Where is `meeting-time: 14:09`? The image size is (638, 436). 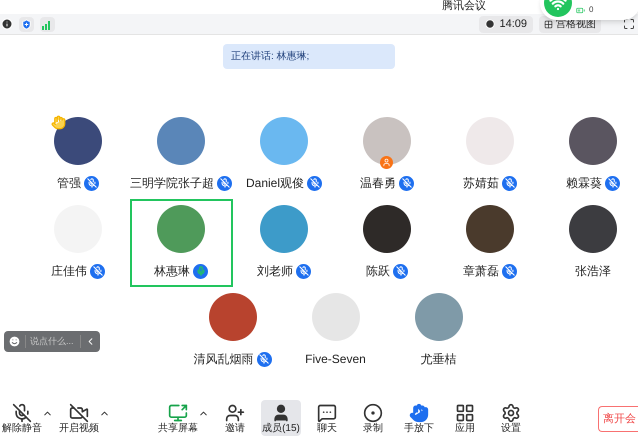 meeting-time: 14:09 is located at coordinates (513, 24).